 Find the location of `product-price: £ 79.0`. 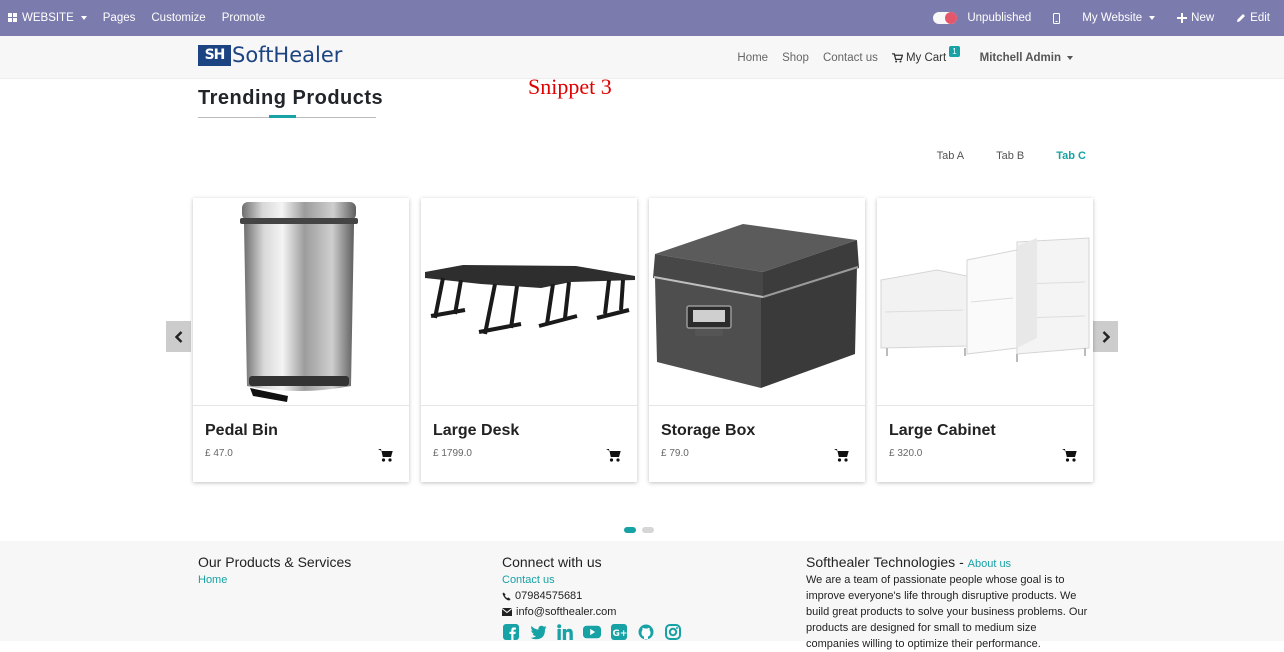

product-price: £ 79.0 is located at coordinates (675, 453).